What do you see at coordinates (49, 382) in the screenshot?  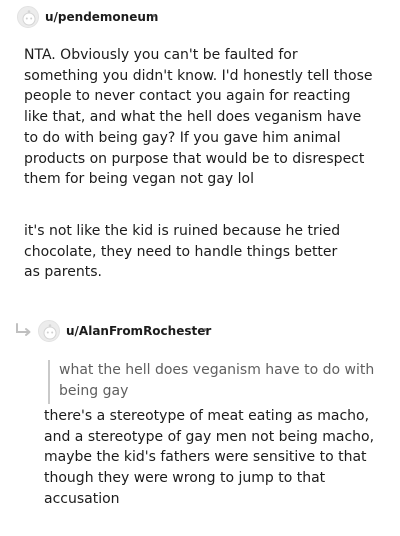 I see `blockquote-bar` at bounding box center [49, 382].